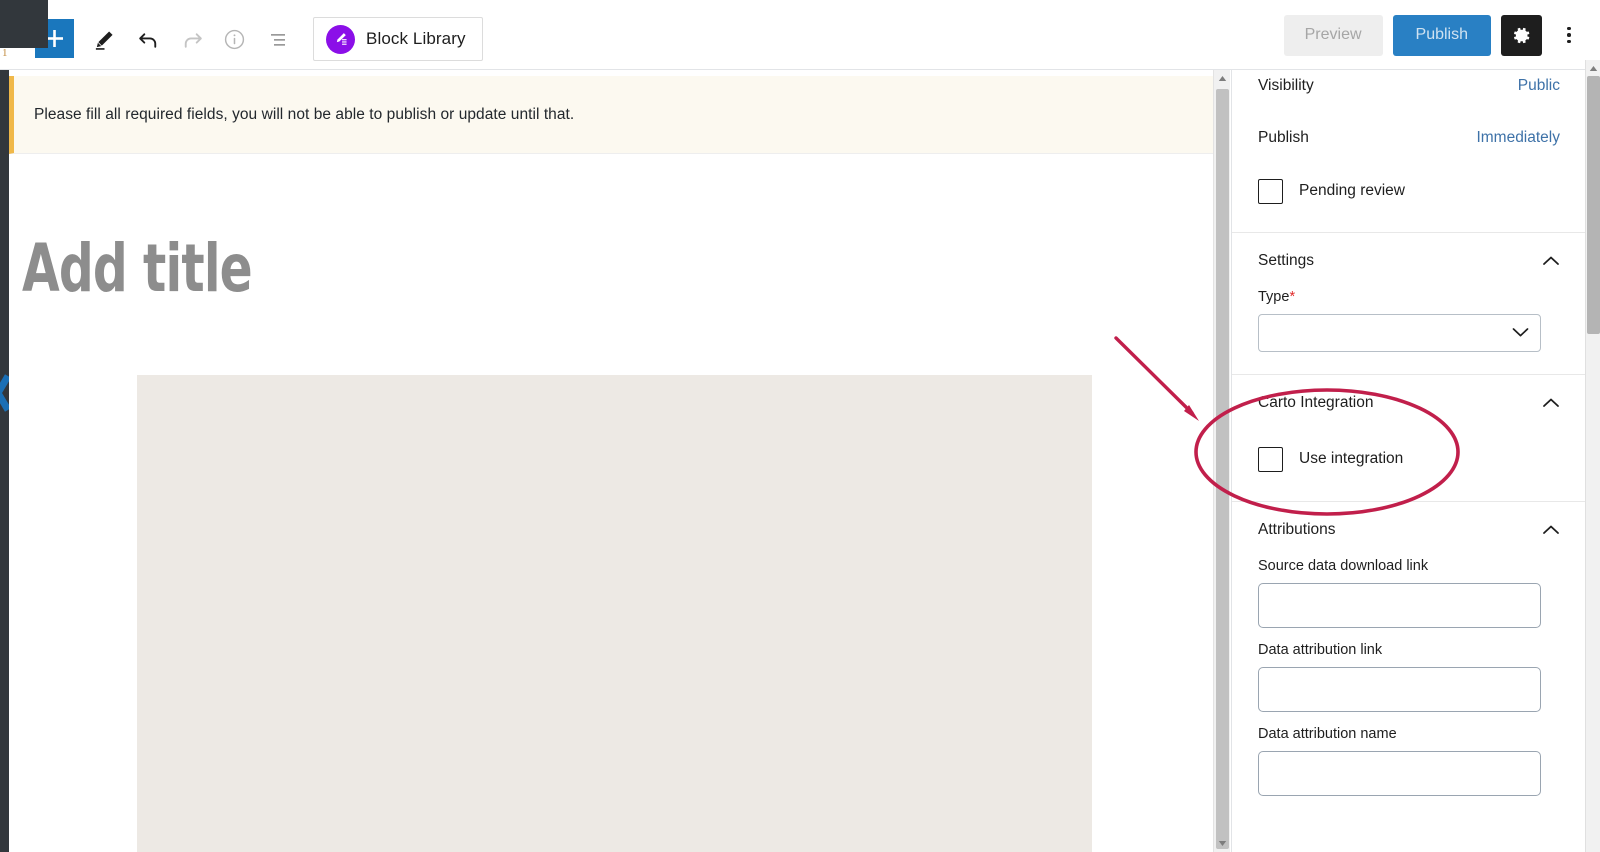  I want to click on settings-panel-header: Settings, so click(1409, 261).